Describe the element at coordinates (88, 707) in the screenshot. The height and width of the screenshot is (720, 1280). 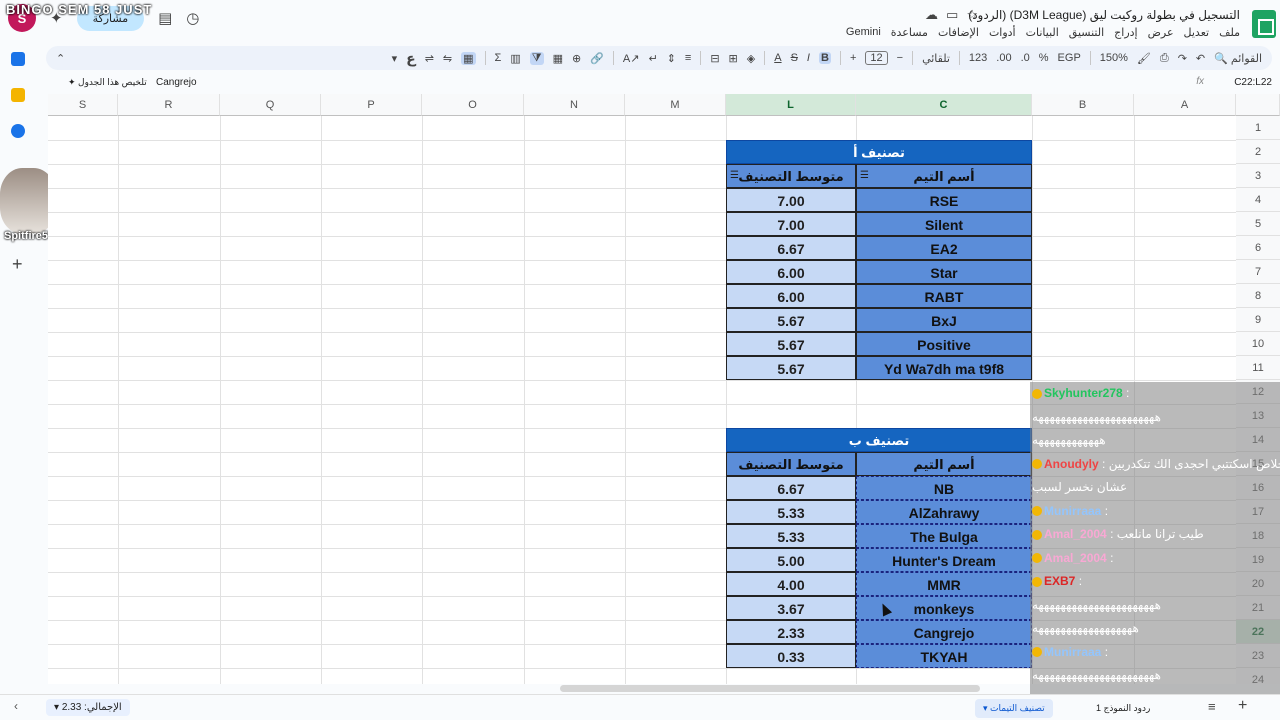
I see `sum-indicator: ▾ الإجمالي: 2.33` at that location.